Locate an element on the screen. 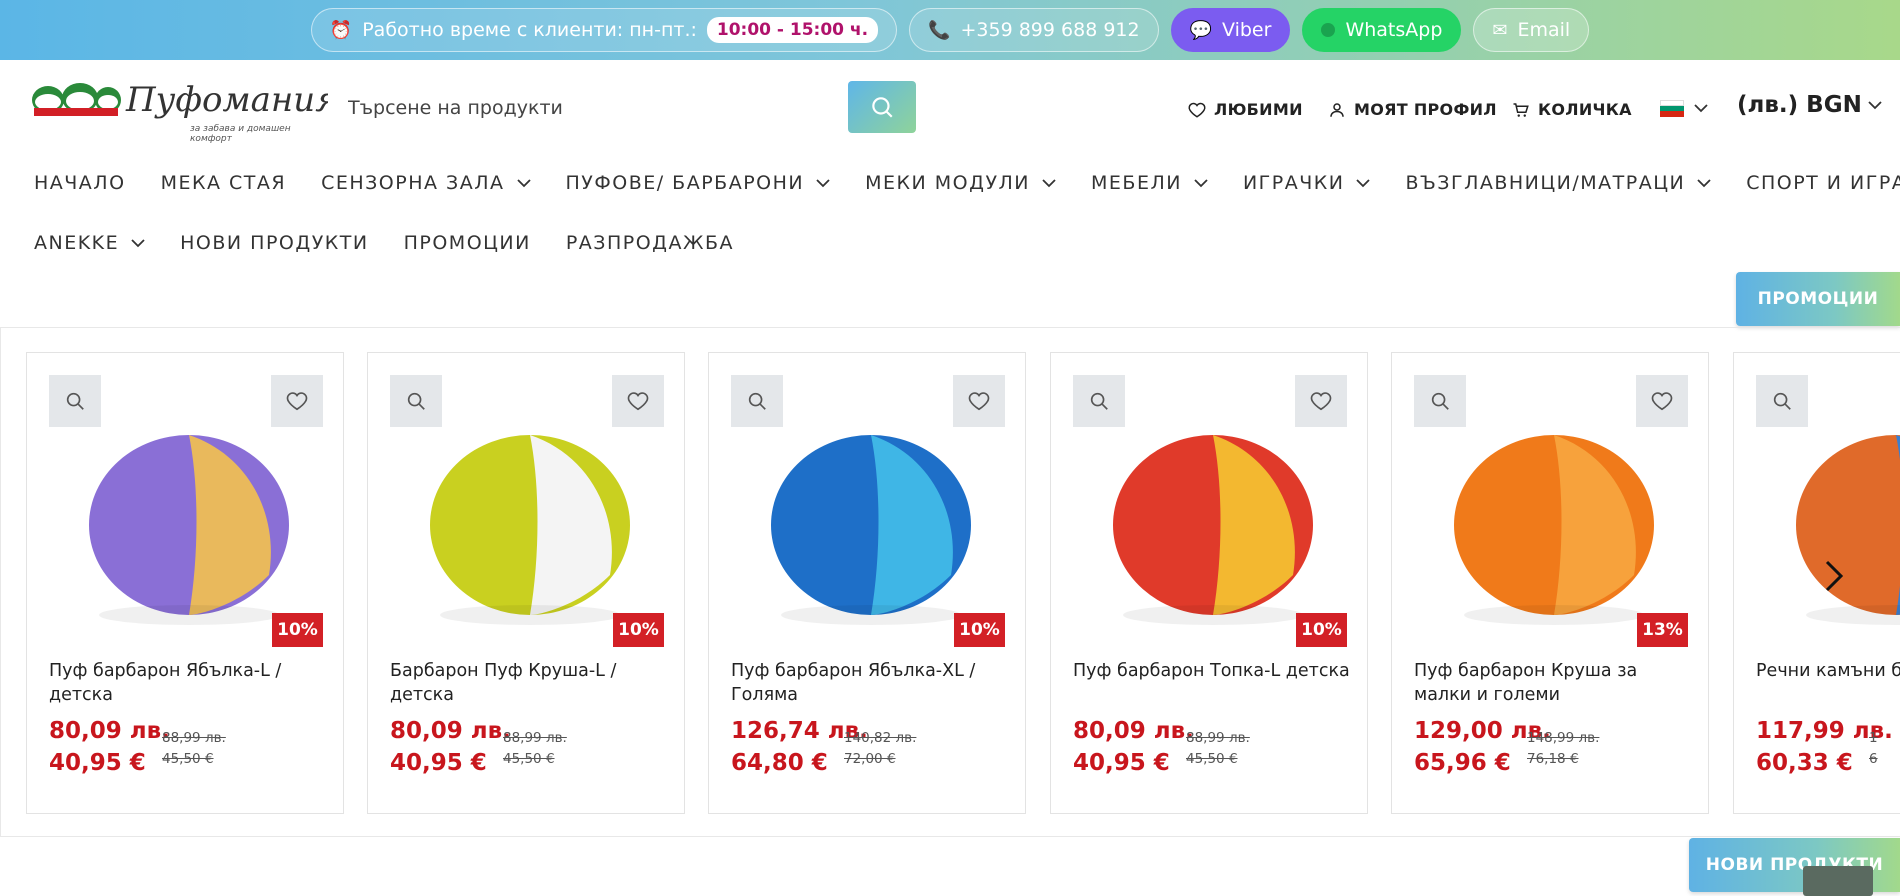 The height and width of the screenshot is (896, 1900). search-button is located at coordinates (882, 107).